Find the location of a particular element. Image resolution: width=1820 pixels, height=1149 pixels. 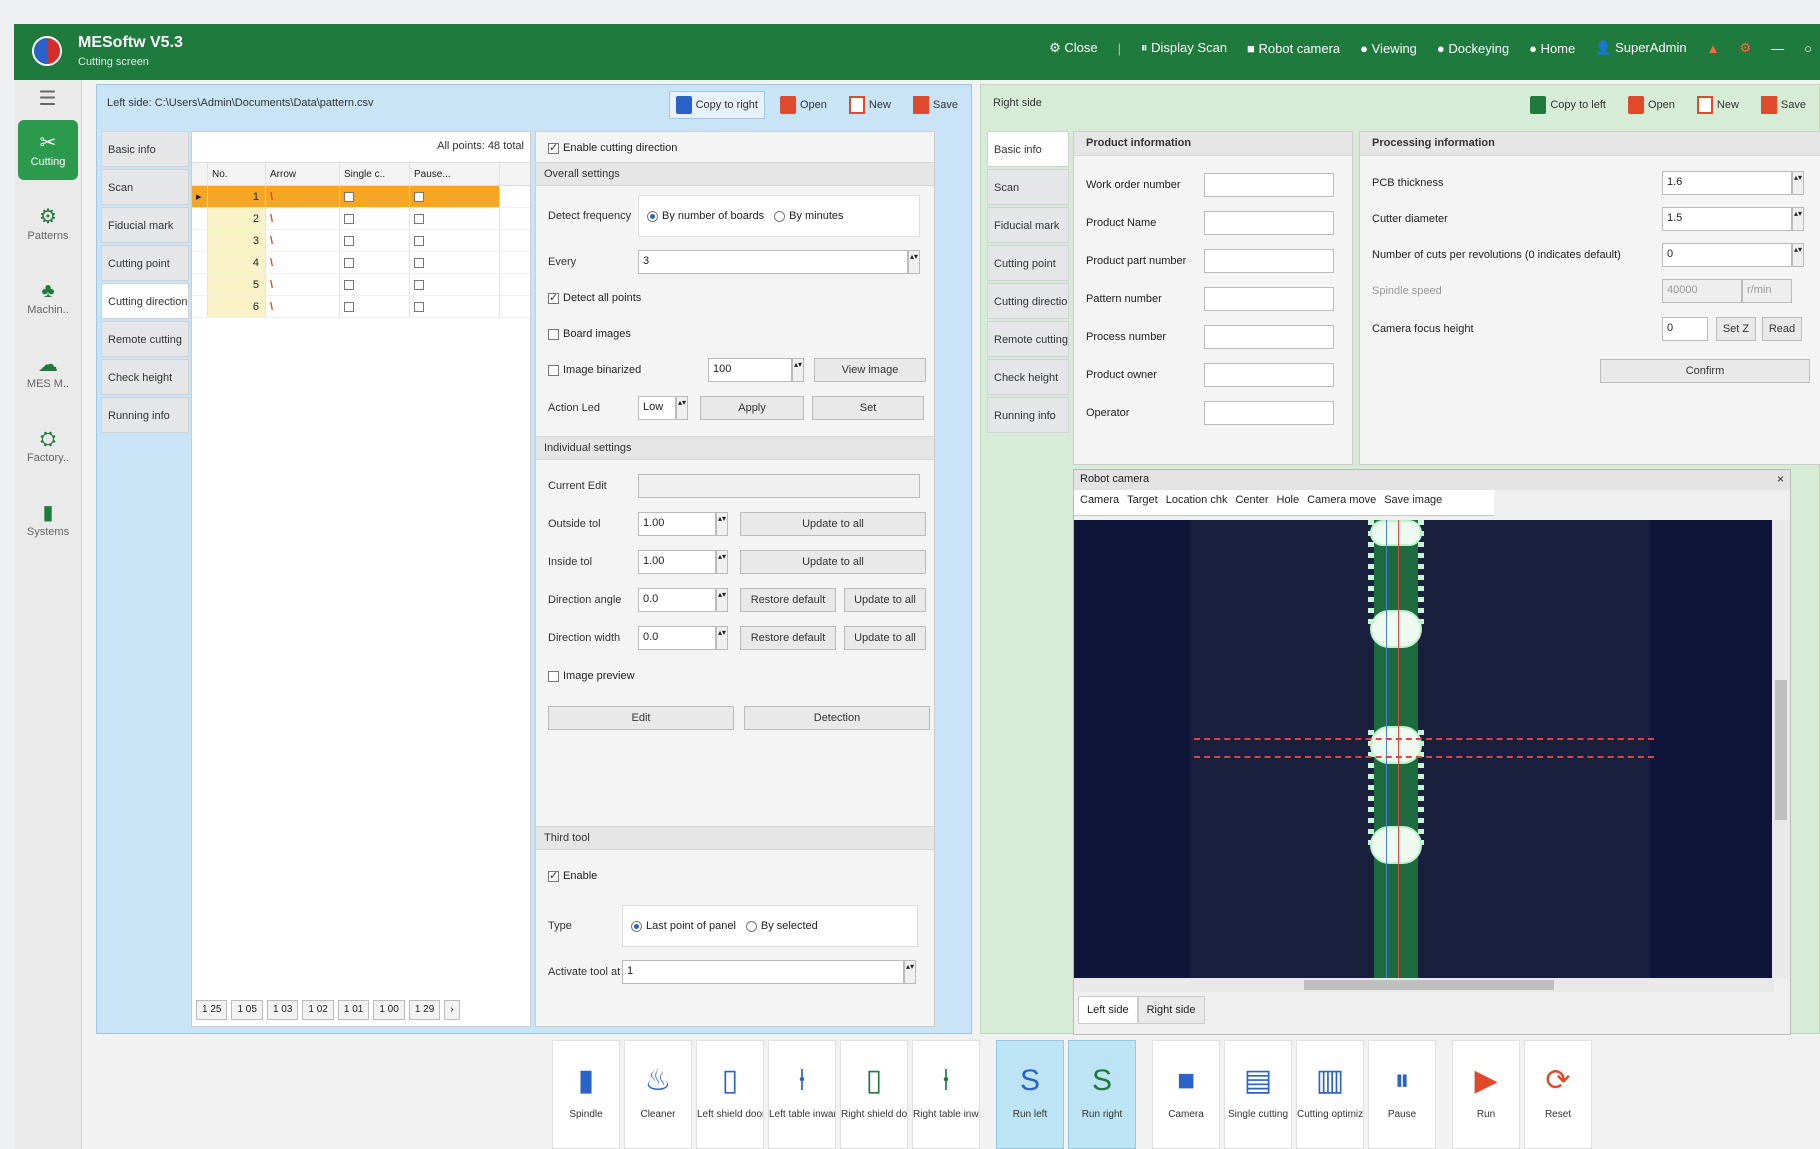

part-number-input is located at coordinates (1269, 261).